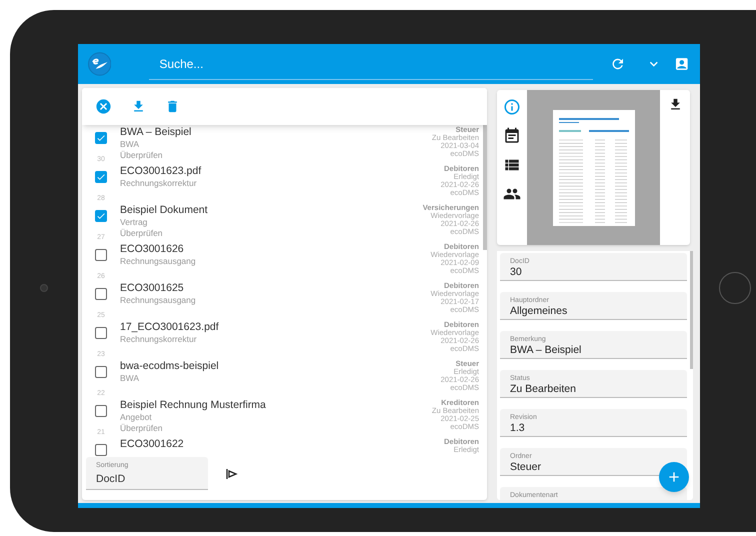 This screenshot has height=536, width=756. Describe the element at coordinates (539, 311) in the screenshot. I see `field-value: Allgemeines` at that location.